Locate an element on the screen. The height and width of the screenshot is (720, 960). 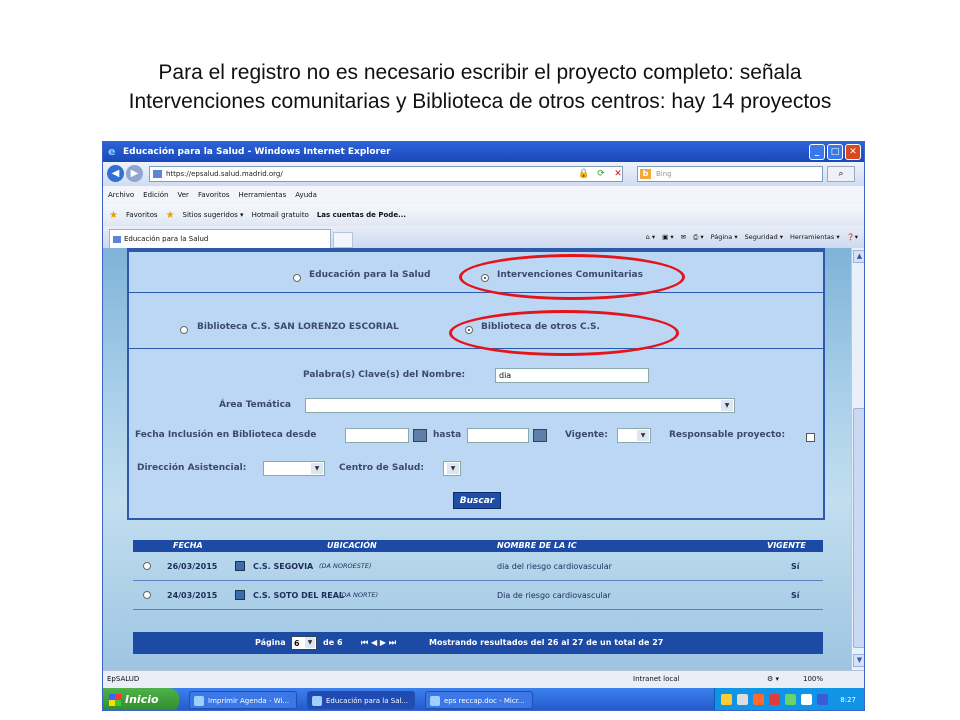
search-icon: ⌕ is located at coordinates (841, 174).